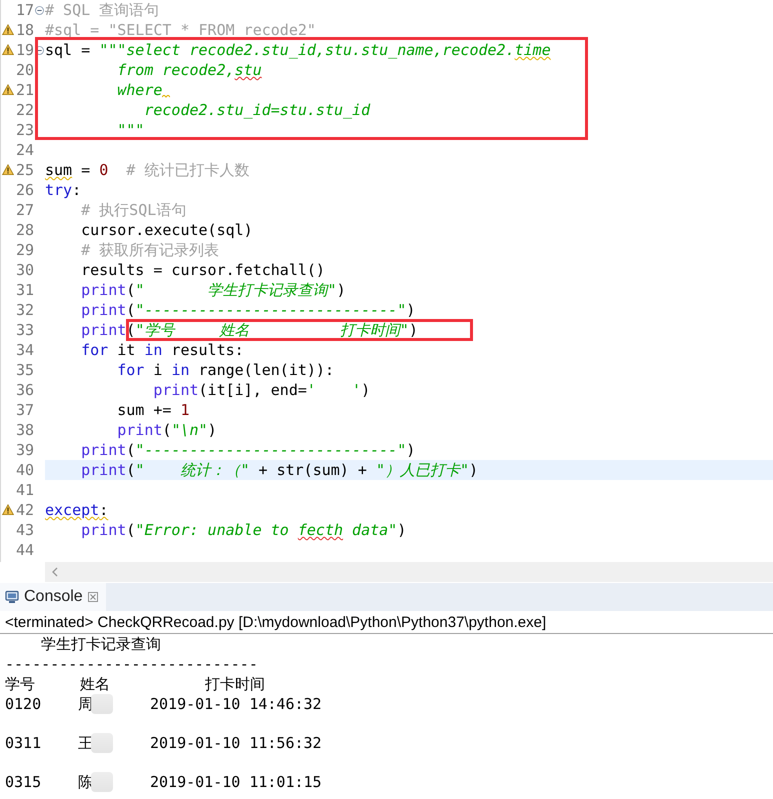 The image size is (773, 799). Describe the element at coordinates (101, 644) in the screenshot. I see `output-text: 学生打卡记录查询` at that location.